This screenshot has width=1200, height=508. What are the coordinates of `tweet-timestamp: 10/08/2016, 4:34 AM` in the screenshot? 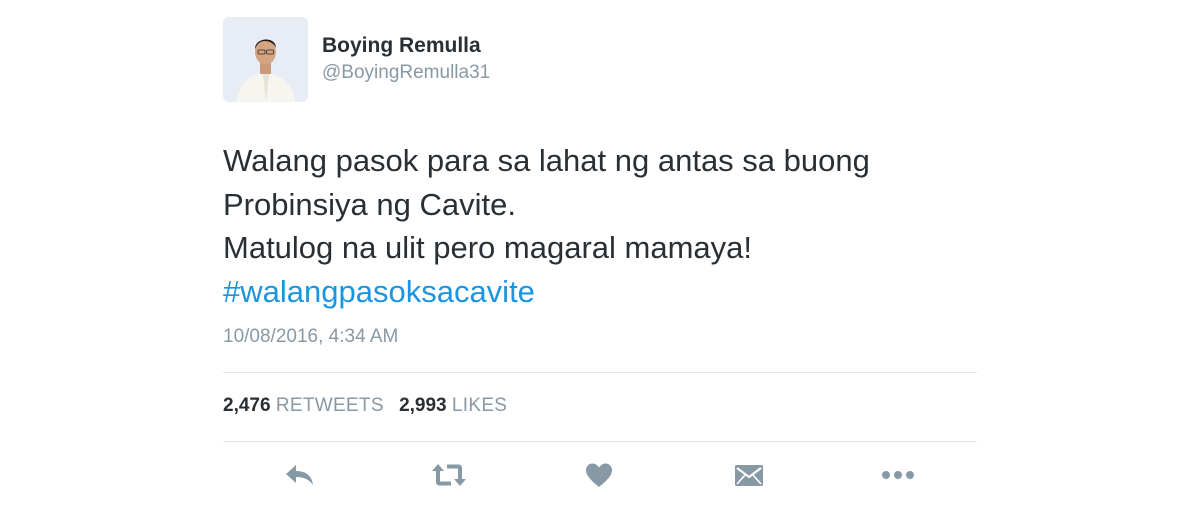 It's located at (310, 337).